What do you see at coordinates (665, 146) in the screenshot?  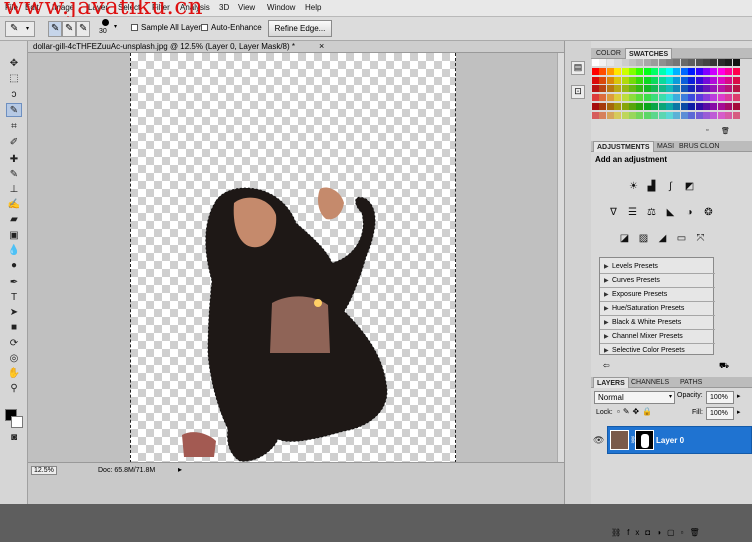 I see `tab-masks: MASI` at bounding box center [665, 146].